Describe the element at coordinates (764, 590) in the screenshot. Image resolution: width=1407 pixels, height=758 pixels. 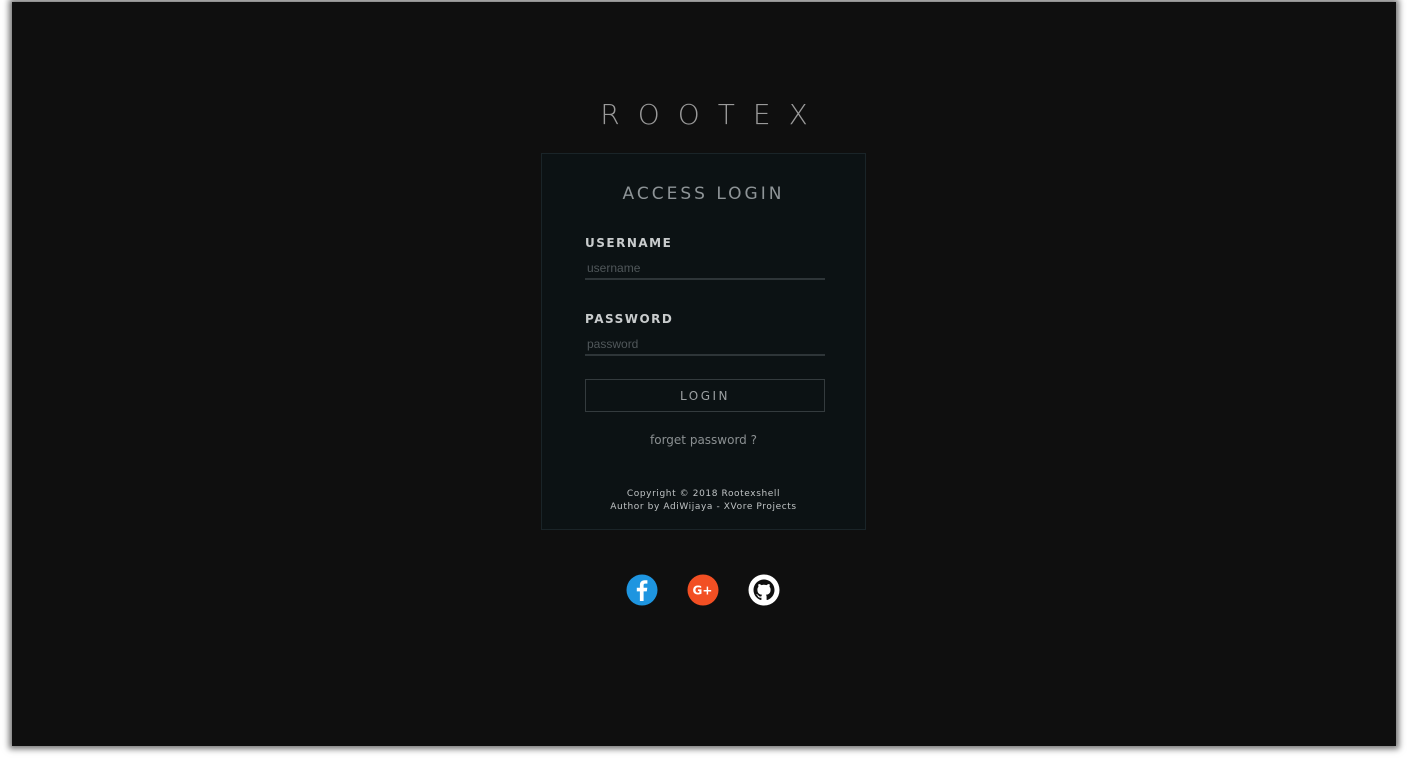
I see `github-icon` at that location.